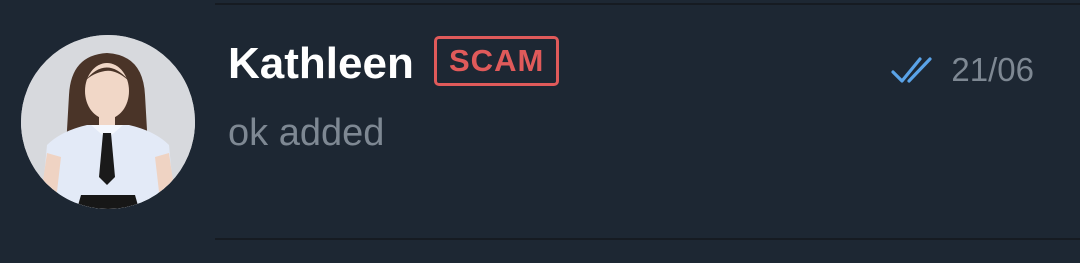 The height and width of the screenshot is (263, 1080). What do you see at coordinates (306, 133) in the screenshot?
I see `last-message-preview: ok added` at bounding box center [306, 133].